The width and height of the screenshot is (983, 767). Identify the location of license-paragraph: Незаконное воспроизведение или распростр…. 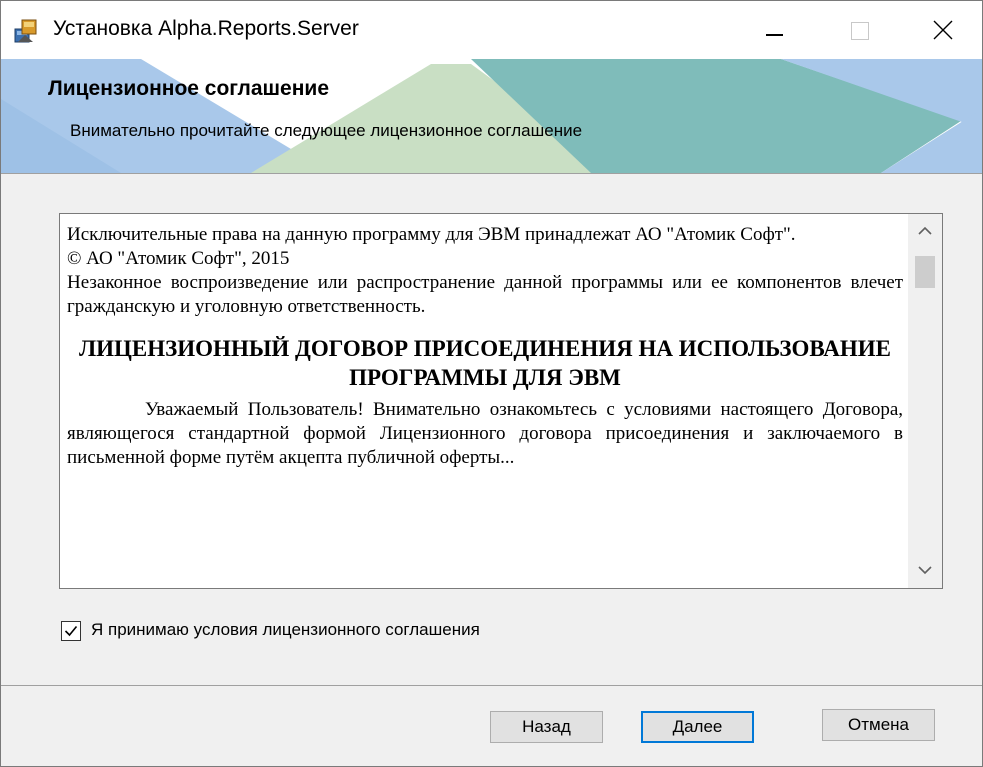
(485, 294).